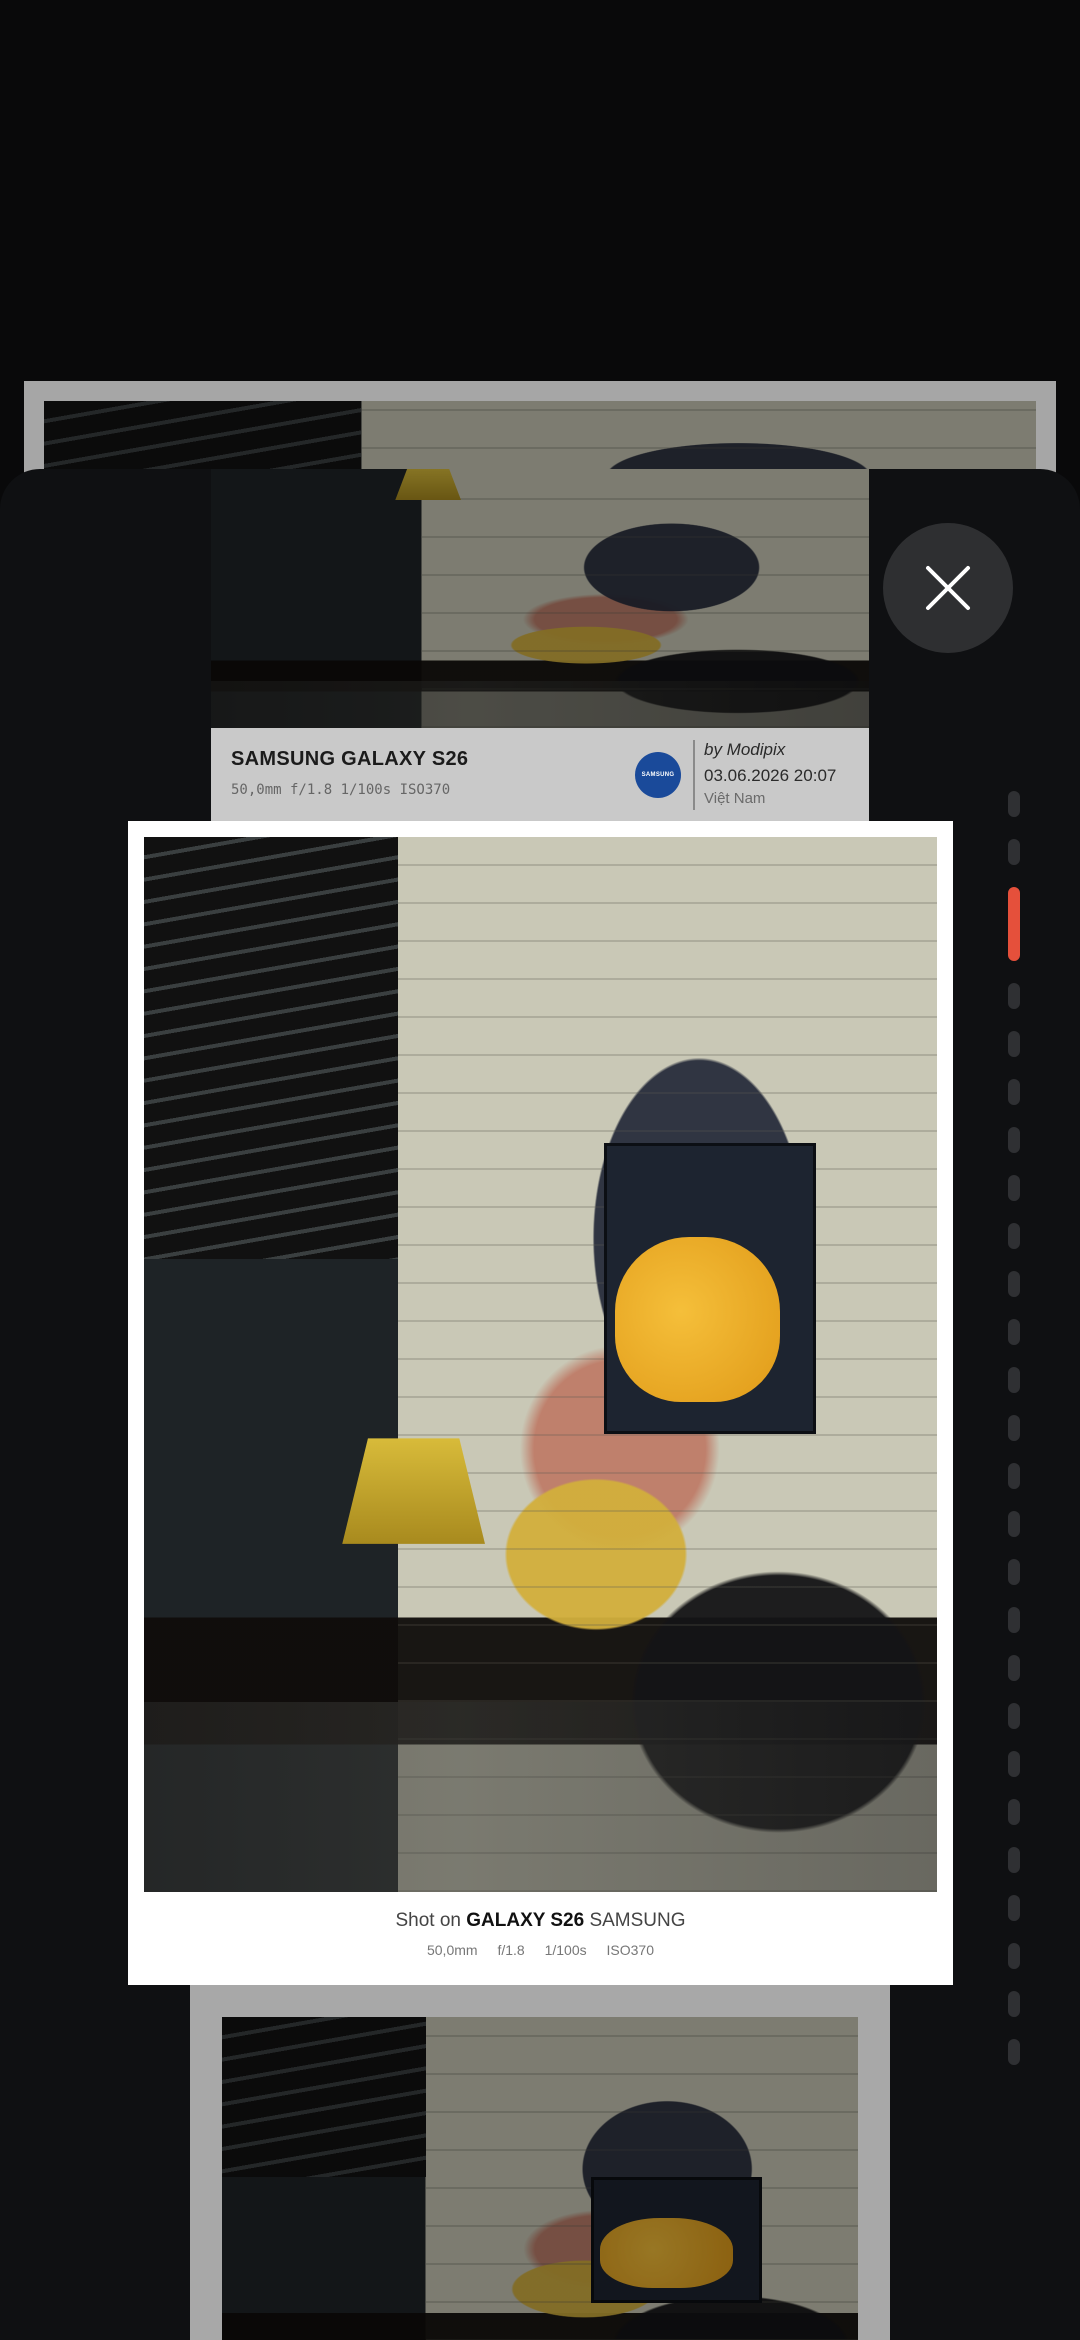  Describe the element at coordinates (565, 1950) in the screenshot. I see `shutter-speed: 1/100s` at that location.